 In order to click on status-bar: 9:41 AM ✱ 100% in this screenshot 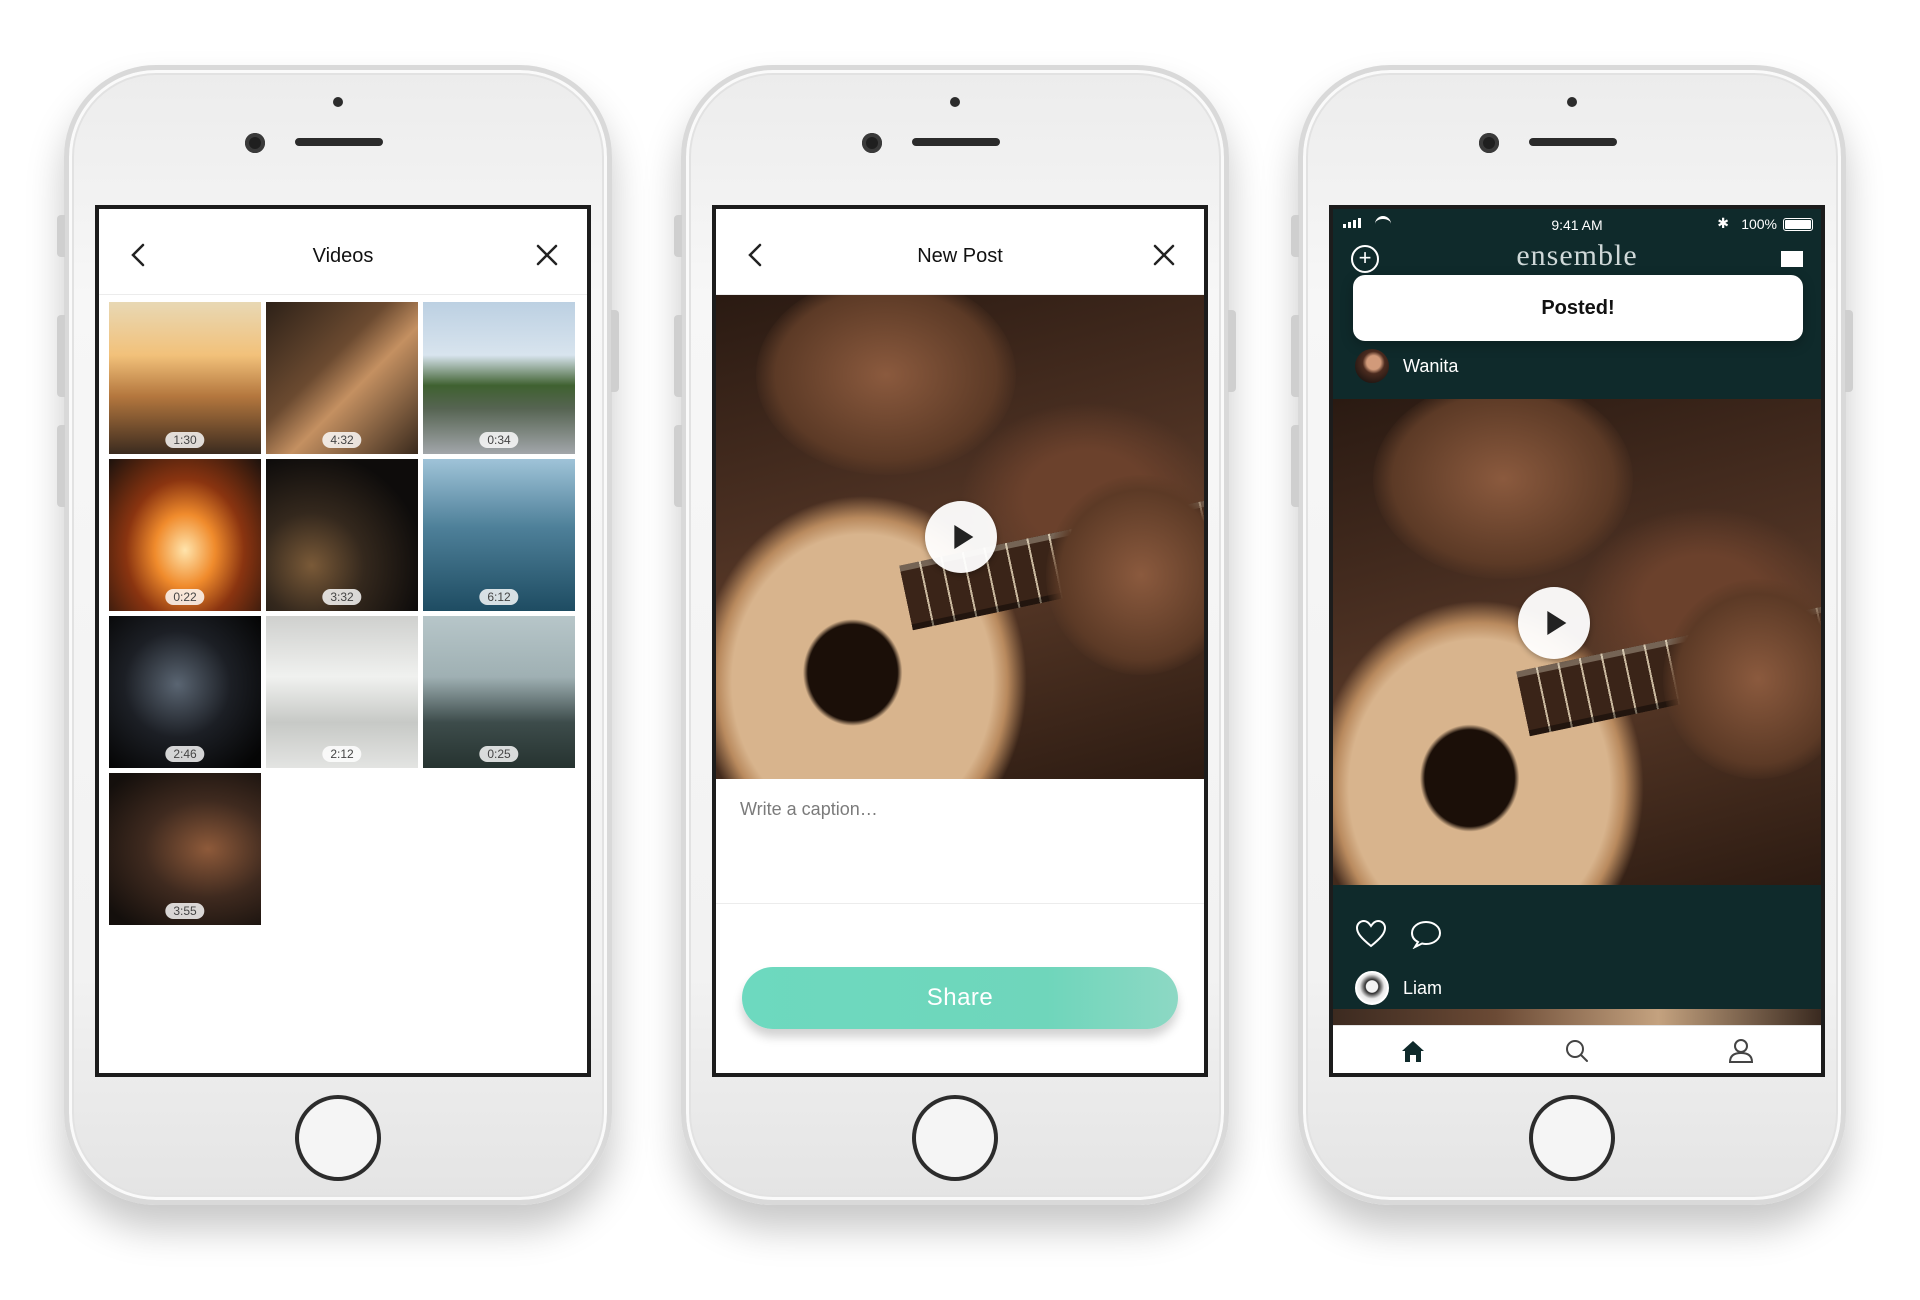, I will do `click(1577, 224)`.